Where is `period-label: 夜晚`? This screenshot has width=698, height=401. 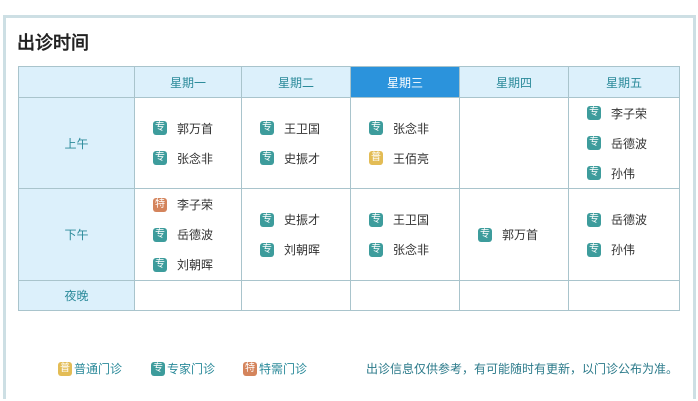 period-label: 夜晚 is located at coordinates (76, 295).